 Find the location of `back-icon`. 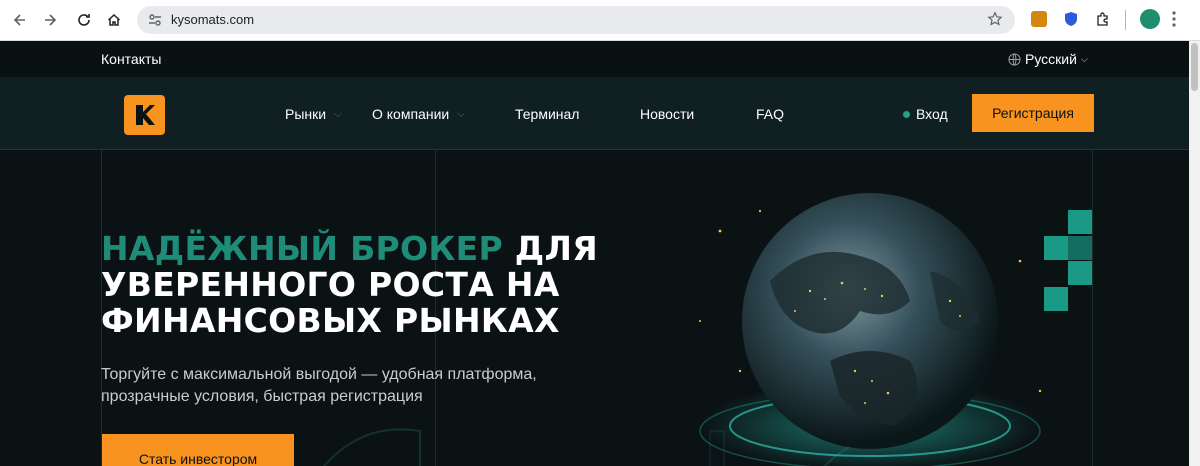

back-icon is located at coordinates (20, 20).